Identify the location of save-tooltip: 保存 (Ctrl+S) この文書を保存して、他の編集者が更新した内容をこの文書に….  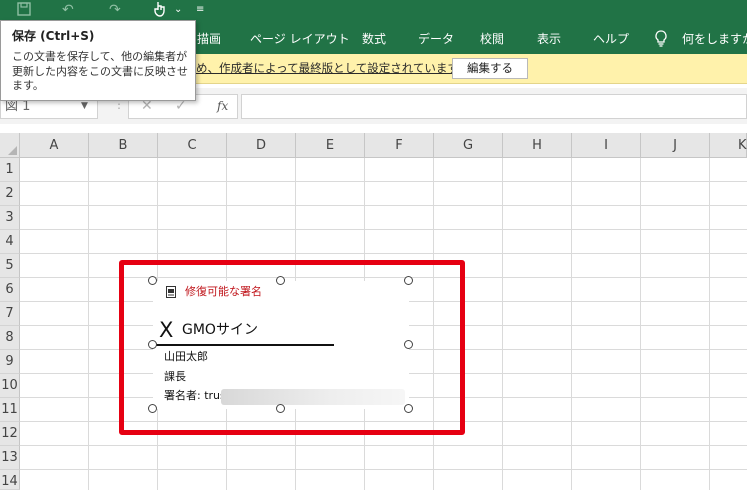
(98, 60).